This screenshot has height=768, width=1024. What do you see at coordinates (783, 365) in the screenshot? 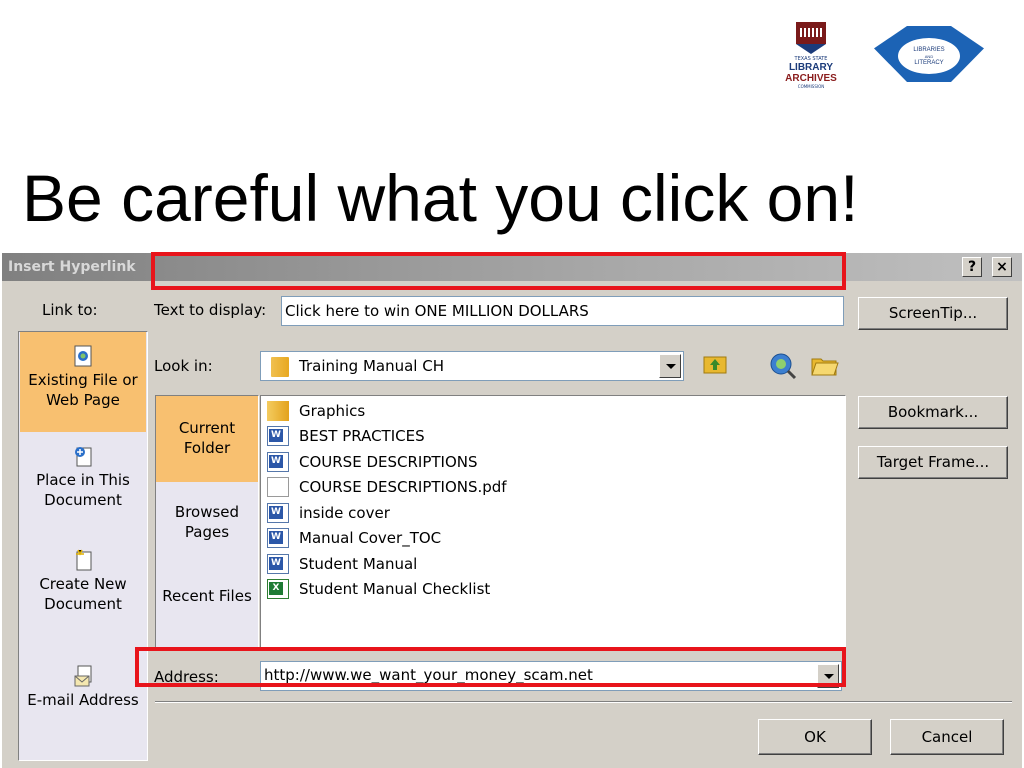
I see `browse-web-button` at bounding box center [783, 365].